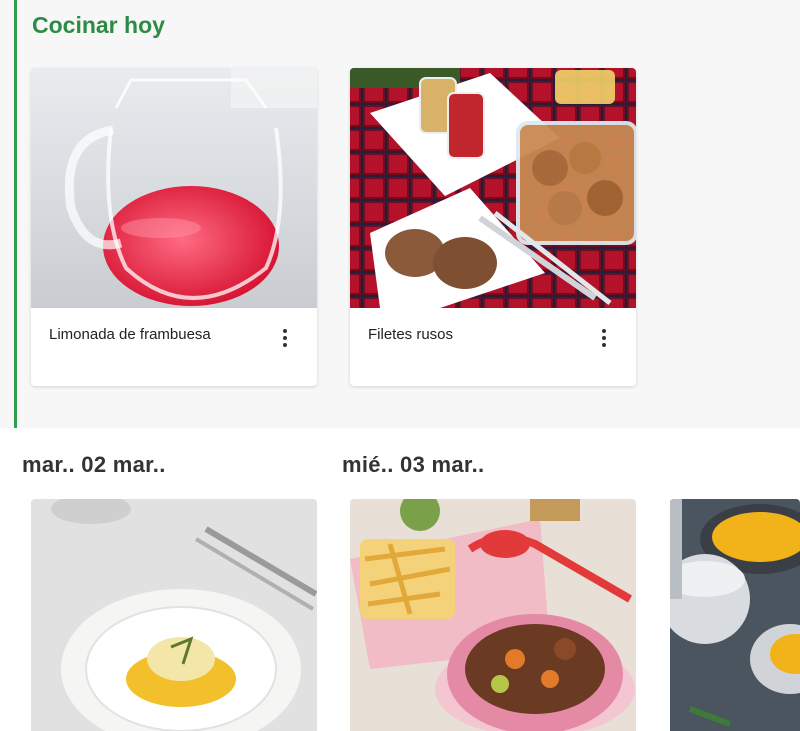  Describe the element at coordinates (15, 214) in the screenshot. I see `today-accent-bar` at that location.